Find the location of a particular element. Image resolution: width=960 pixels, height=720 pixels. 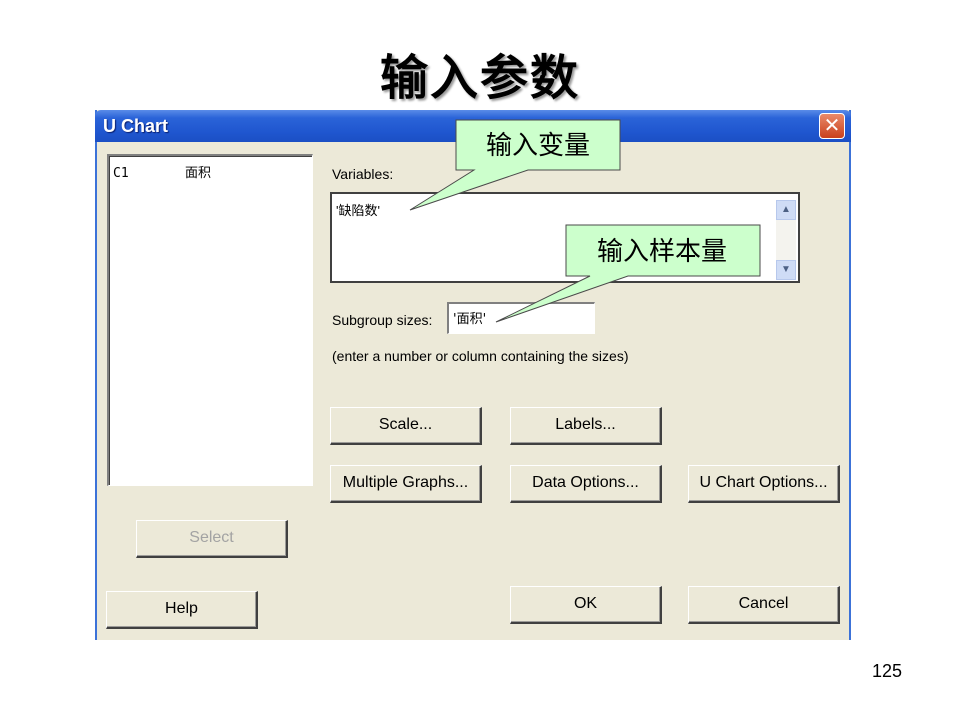

callout-input-variable-text: 输入变量 is located at coordinates (538, 146).